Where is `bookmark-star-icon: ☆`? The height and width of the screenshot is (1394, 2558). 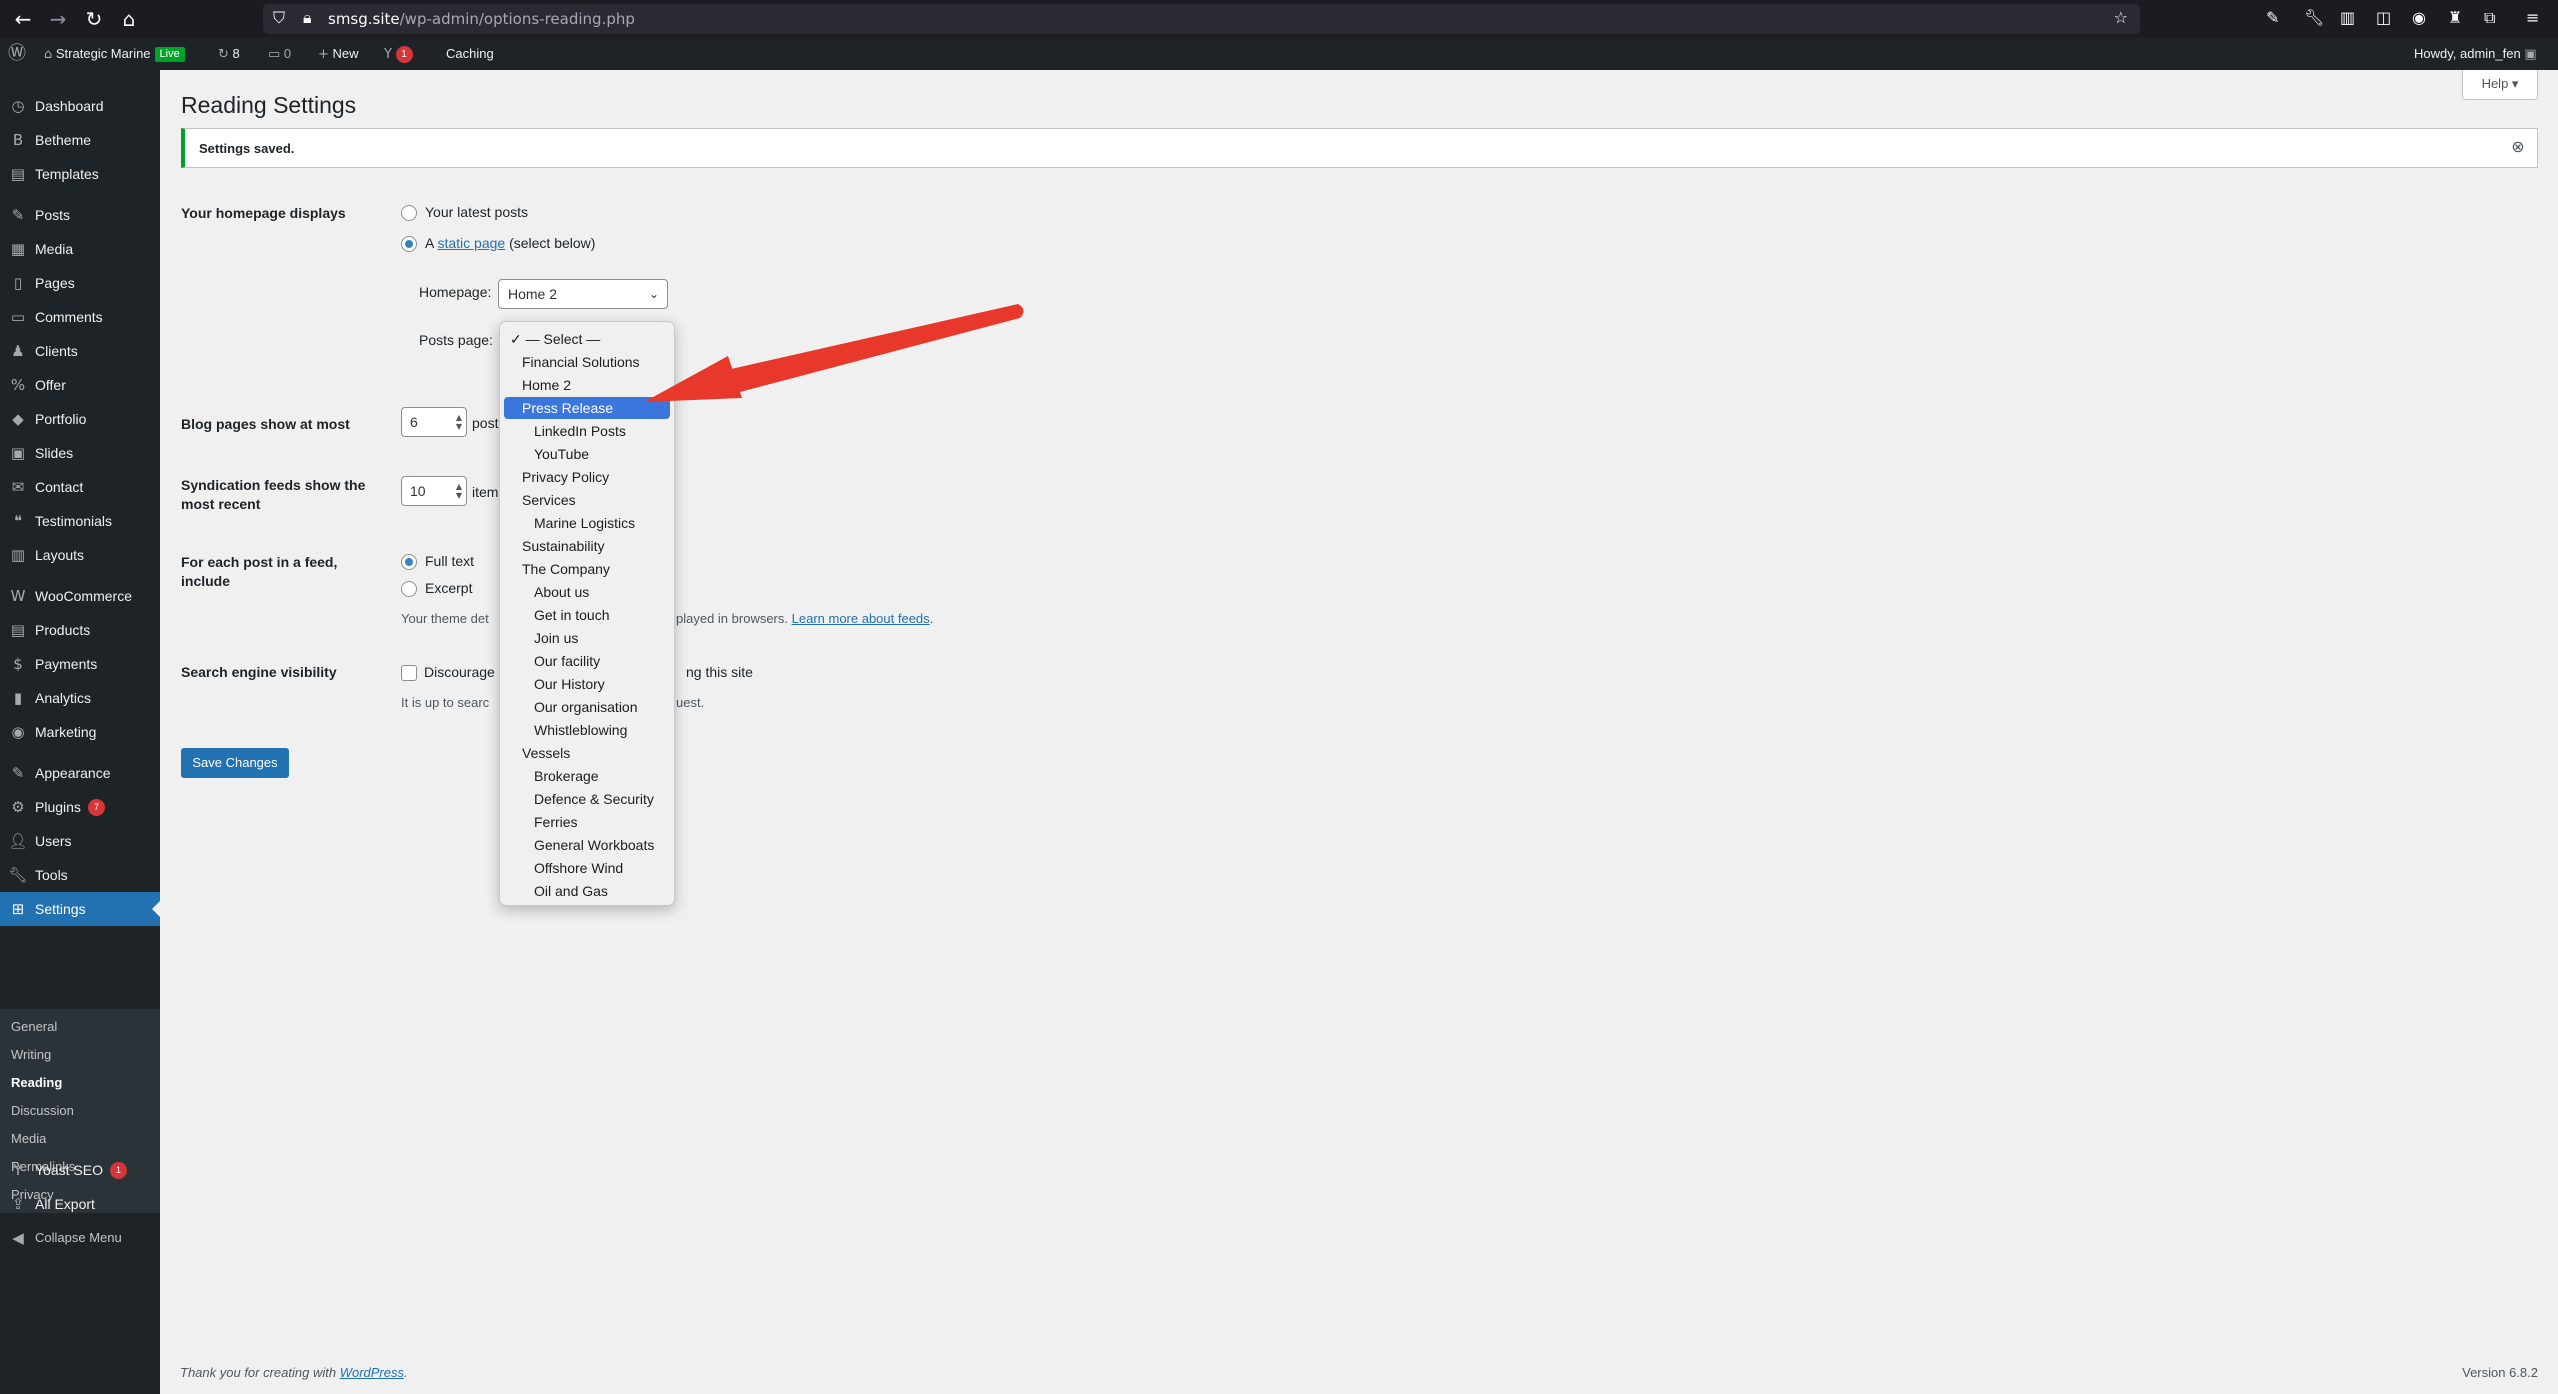
bookmark-star-icon: ☆ is located at coordinates (2121, 17).